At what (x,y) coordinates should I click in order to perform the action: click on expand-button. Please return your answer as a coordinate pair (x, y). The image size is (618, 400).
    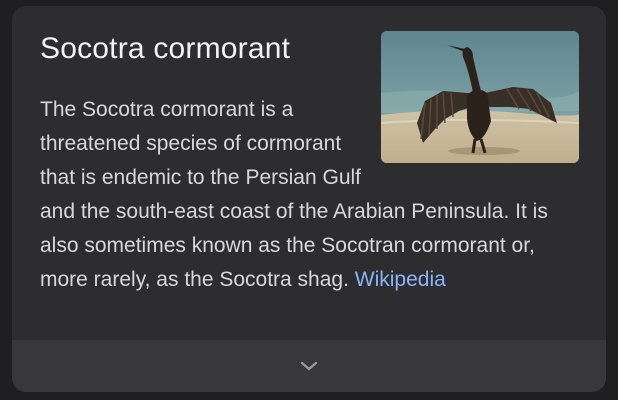
    Looking at the image, I should click on (309, 366).